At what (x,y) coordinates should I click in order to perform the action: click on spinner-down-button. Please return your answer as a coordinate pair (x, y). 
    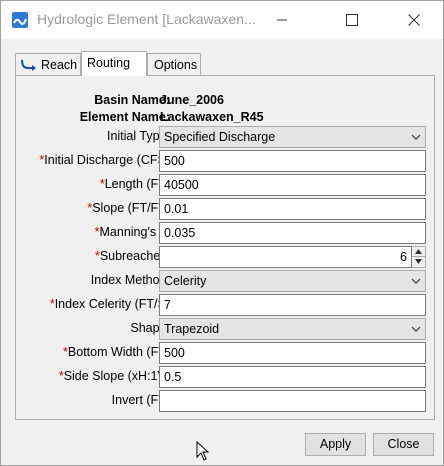
    Looking at the image, I should click on (418, 262).